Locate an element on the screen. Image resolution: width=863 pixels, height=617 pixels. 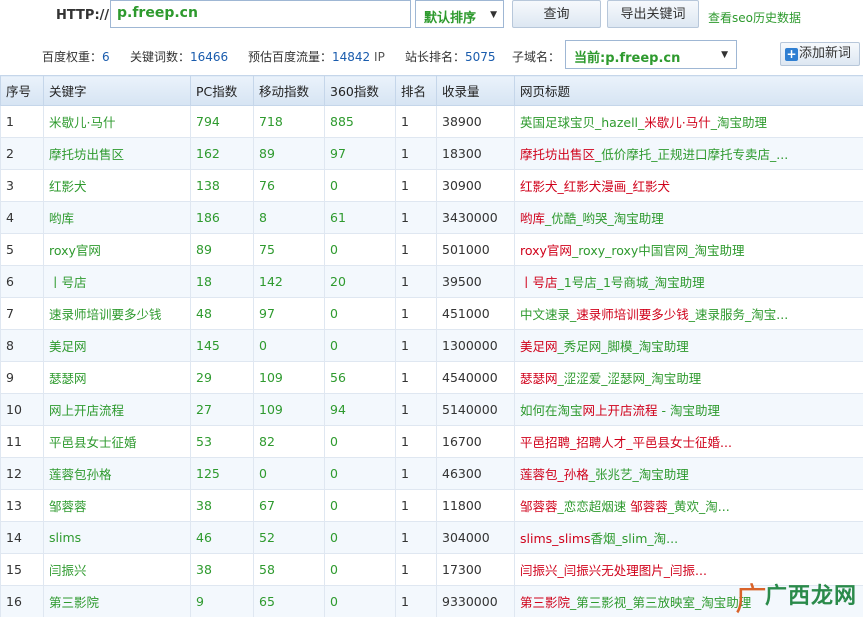
cell-mobile-index: 82 is located at coordinates (289, 441).